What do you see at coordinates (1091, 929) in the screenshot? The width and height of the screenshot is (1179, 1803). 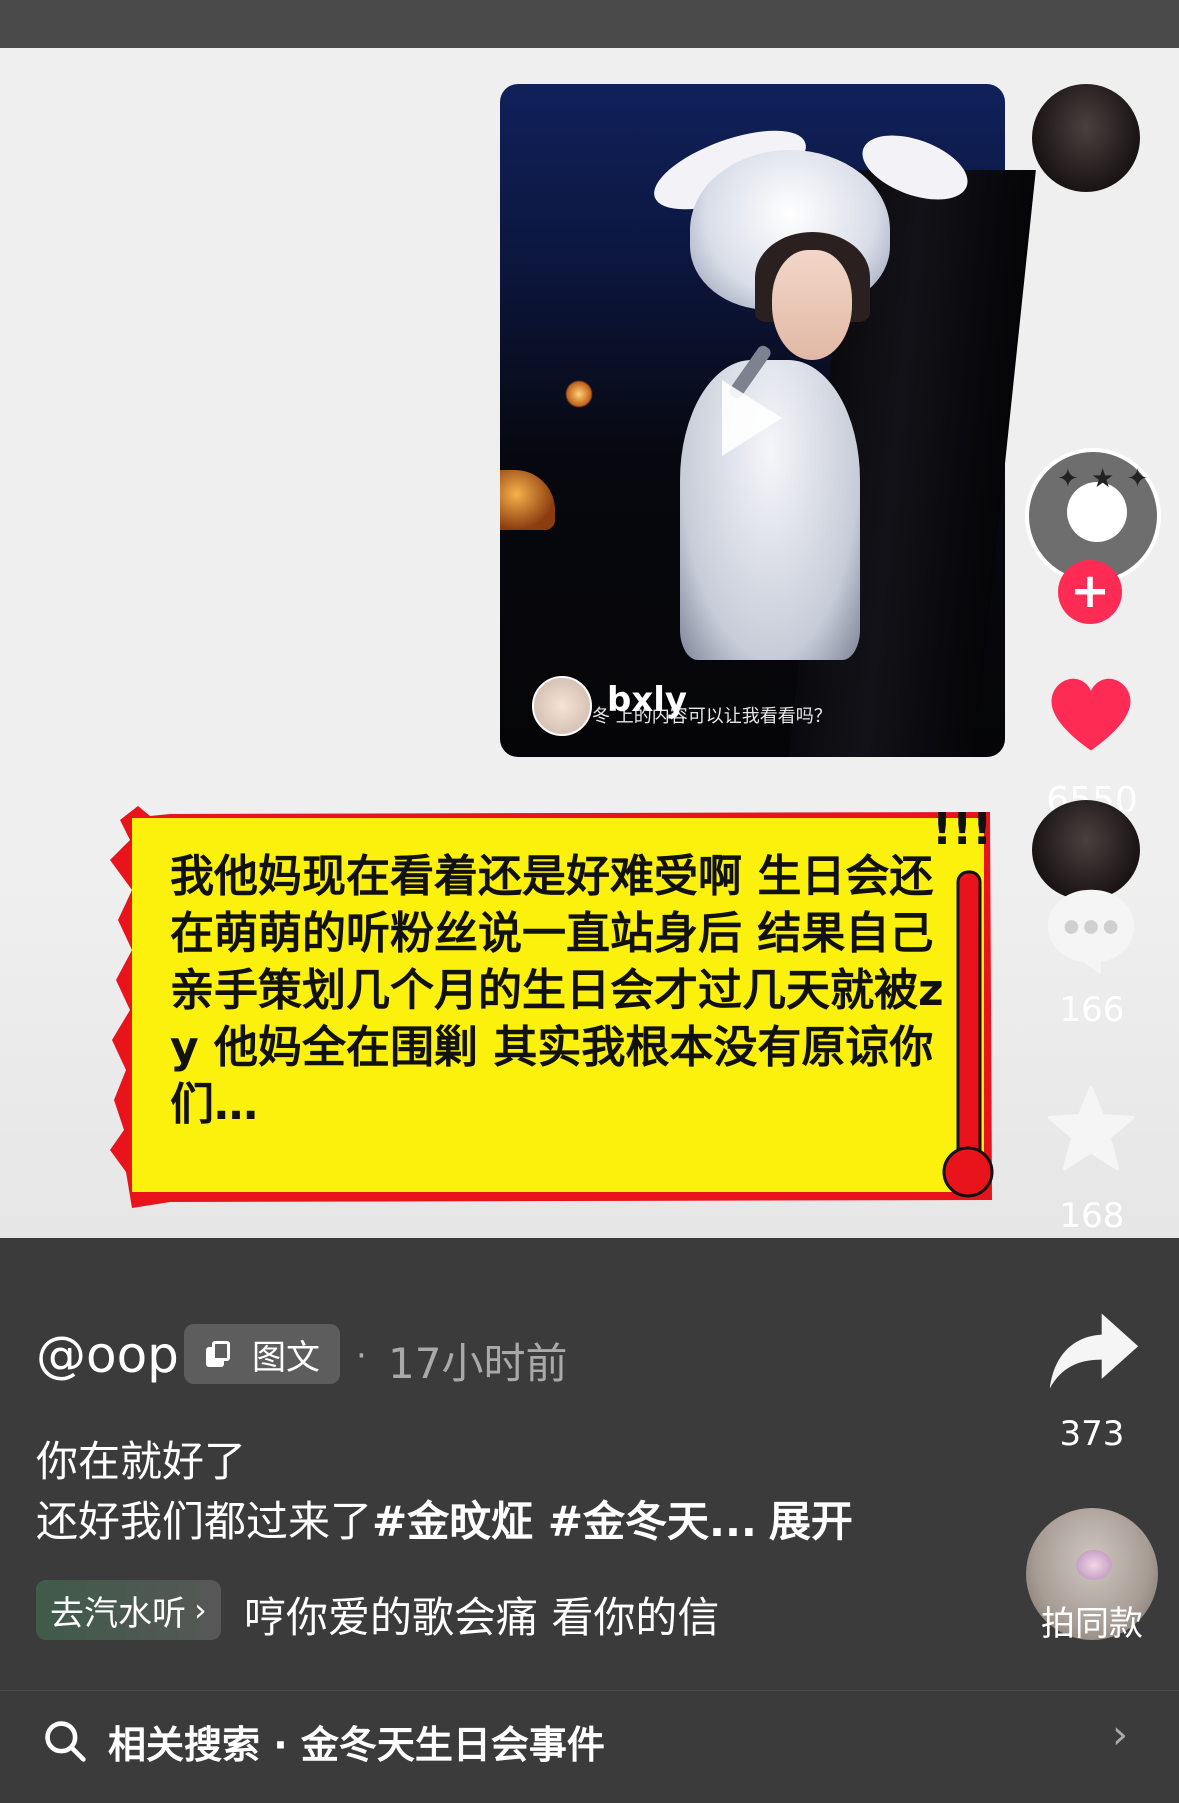 I see `comment-icon` at bounding box center [1091, 929].